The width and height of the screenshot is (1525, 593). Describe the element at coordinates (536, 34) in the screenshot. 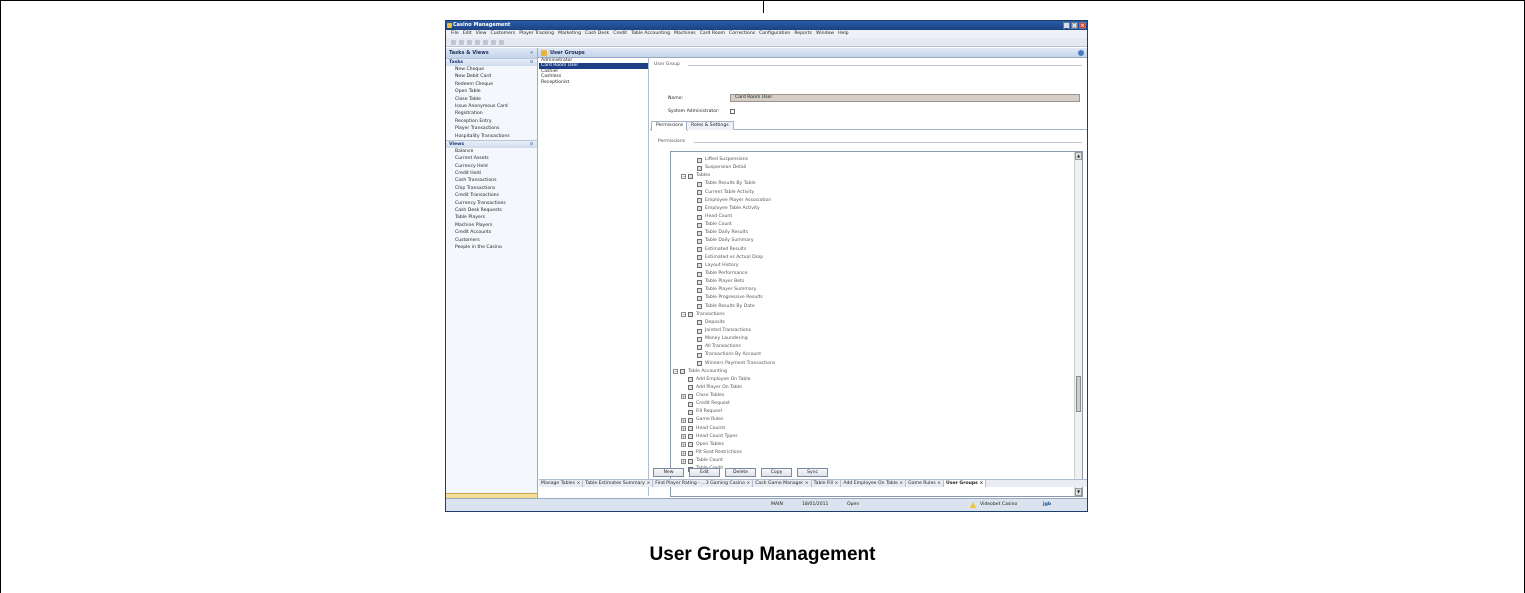

I see `menu-item-player-tracking: Player Tracking` at that location.